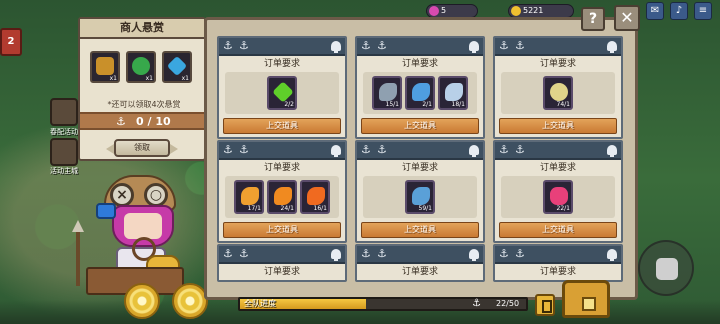  Describe the element at coordinates (254, 208) in the screenshot. I see `item-count: 17/1` at that location.